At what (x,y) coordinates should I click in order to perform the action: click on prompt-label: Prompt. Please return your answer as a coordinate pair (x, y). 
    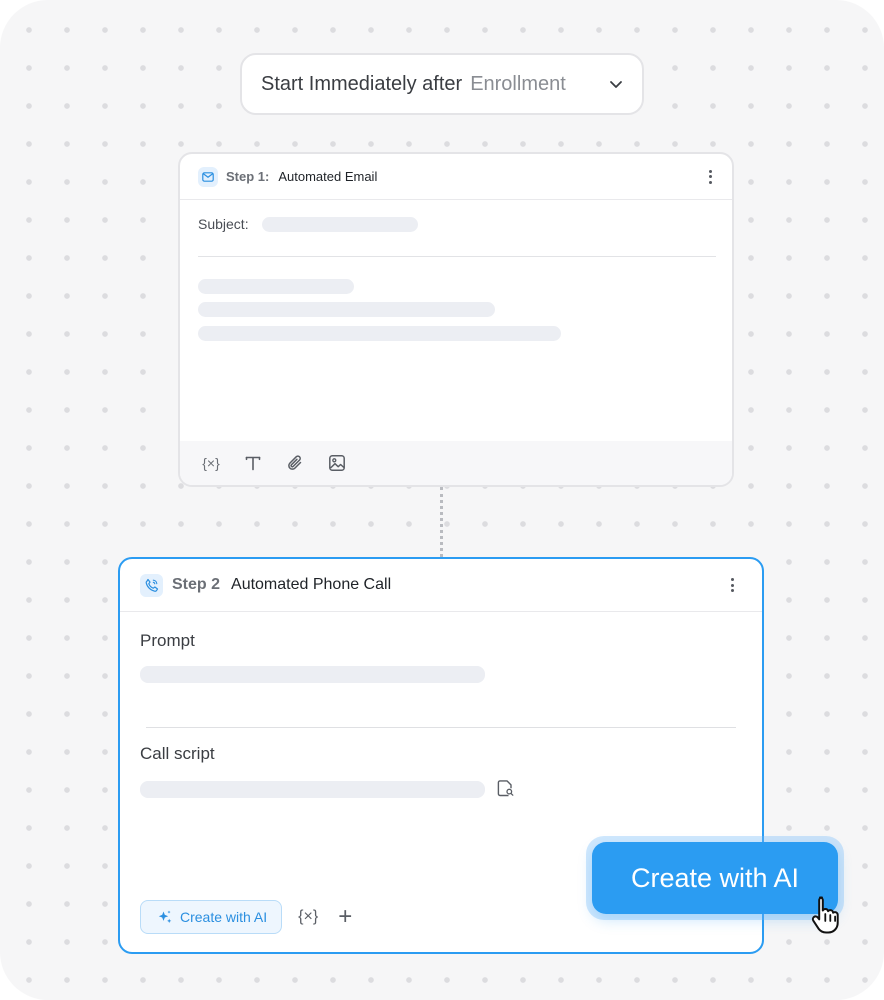
    Looking at the image, I should click on (167, 640).